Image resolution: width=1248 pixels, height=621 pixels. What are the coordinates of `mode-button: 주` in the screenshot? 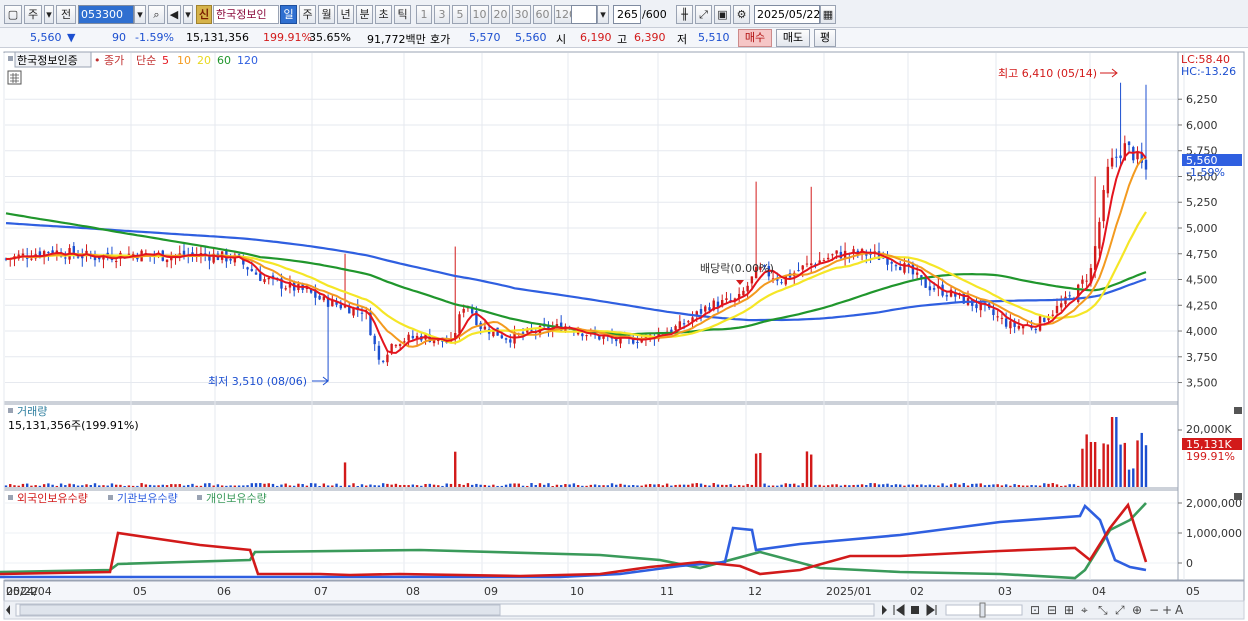 It's located at (33, 14).